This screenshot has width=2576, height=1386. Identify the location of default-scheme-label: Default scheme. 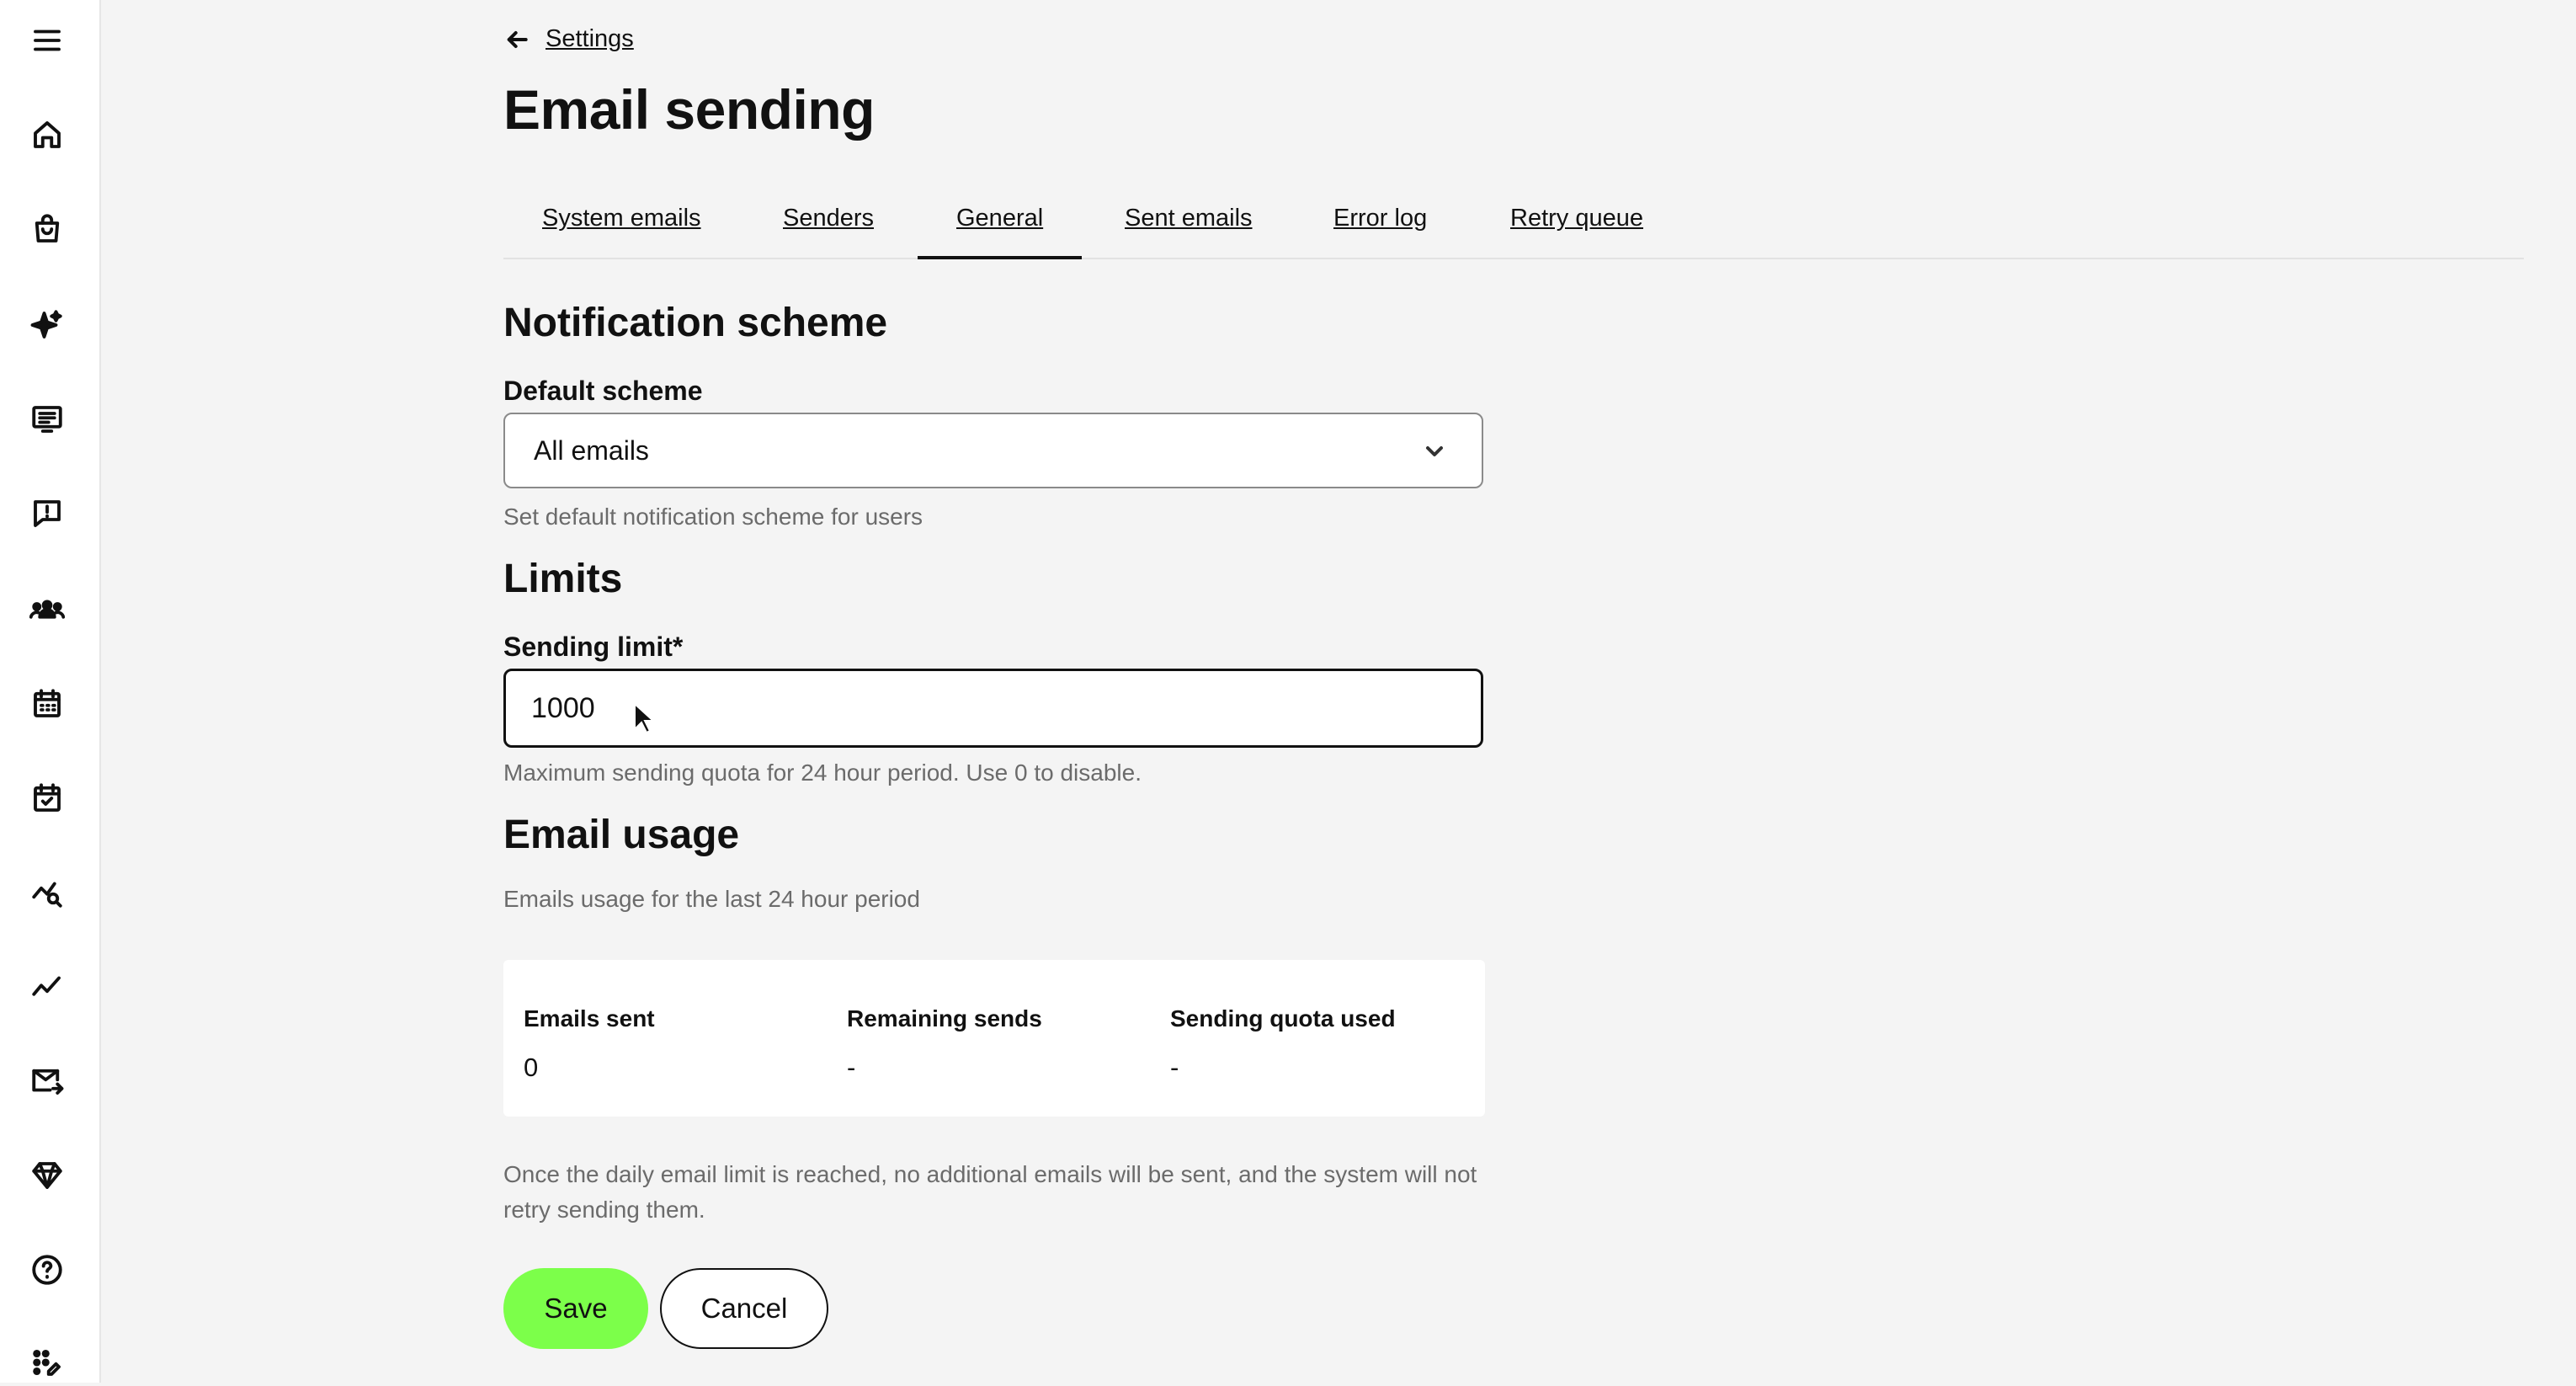
(603, 391).